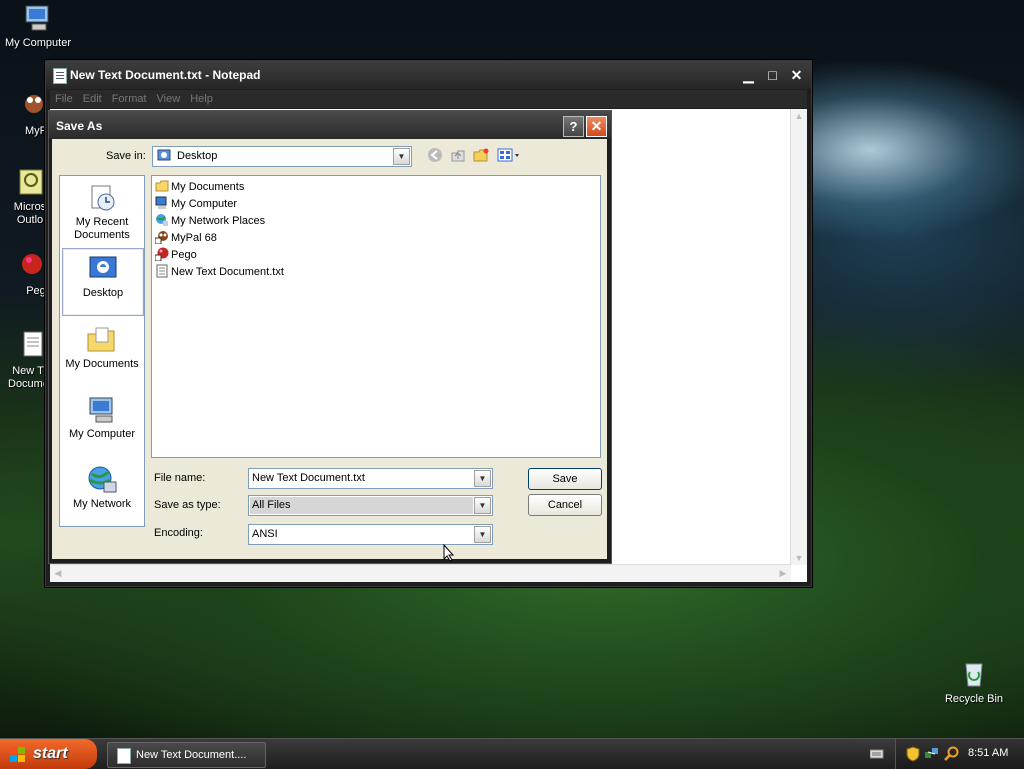 This screenshot has width=1024, height=769. I want to click on clock: 8:51 AM, so click(988, 753).